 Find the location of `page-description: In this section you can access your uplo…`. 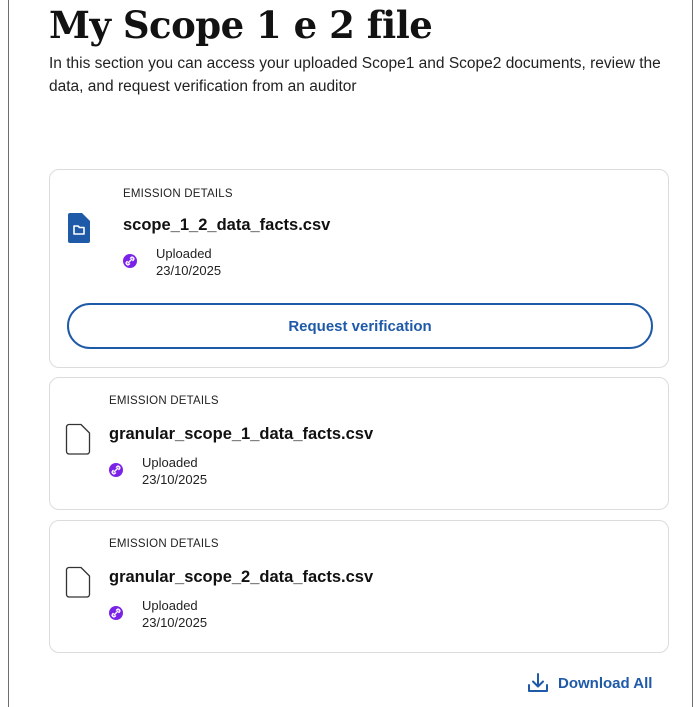

page-description: In this section you can access your uplo… is located at coordinates (355, 75).